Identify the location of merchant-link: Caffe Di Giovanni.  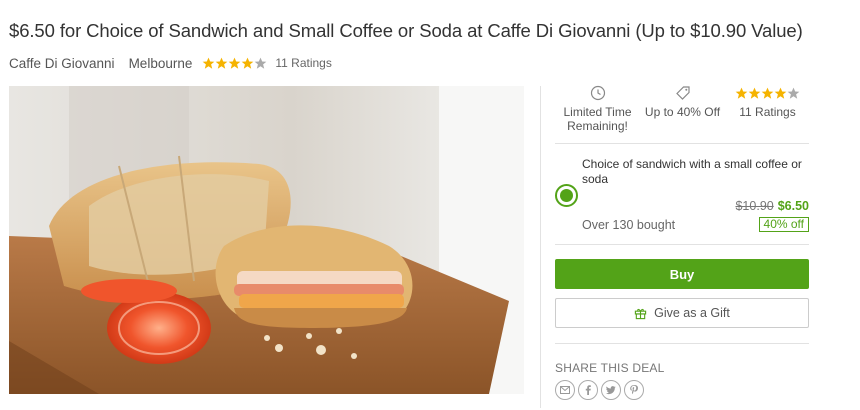
(62, 63).